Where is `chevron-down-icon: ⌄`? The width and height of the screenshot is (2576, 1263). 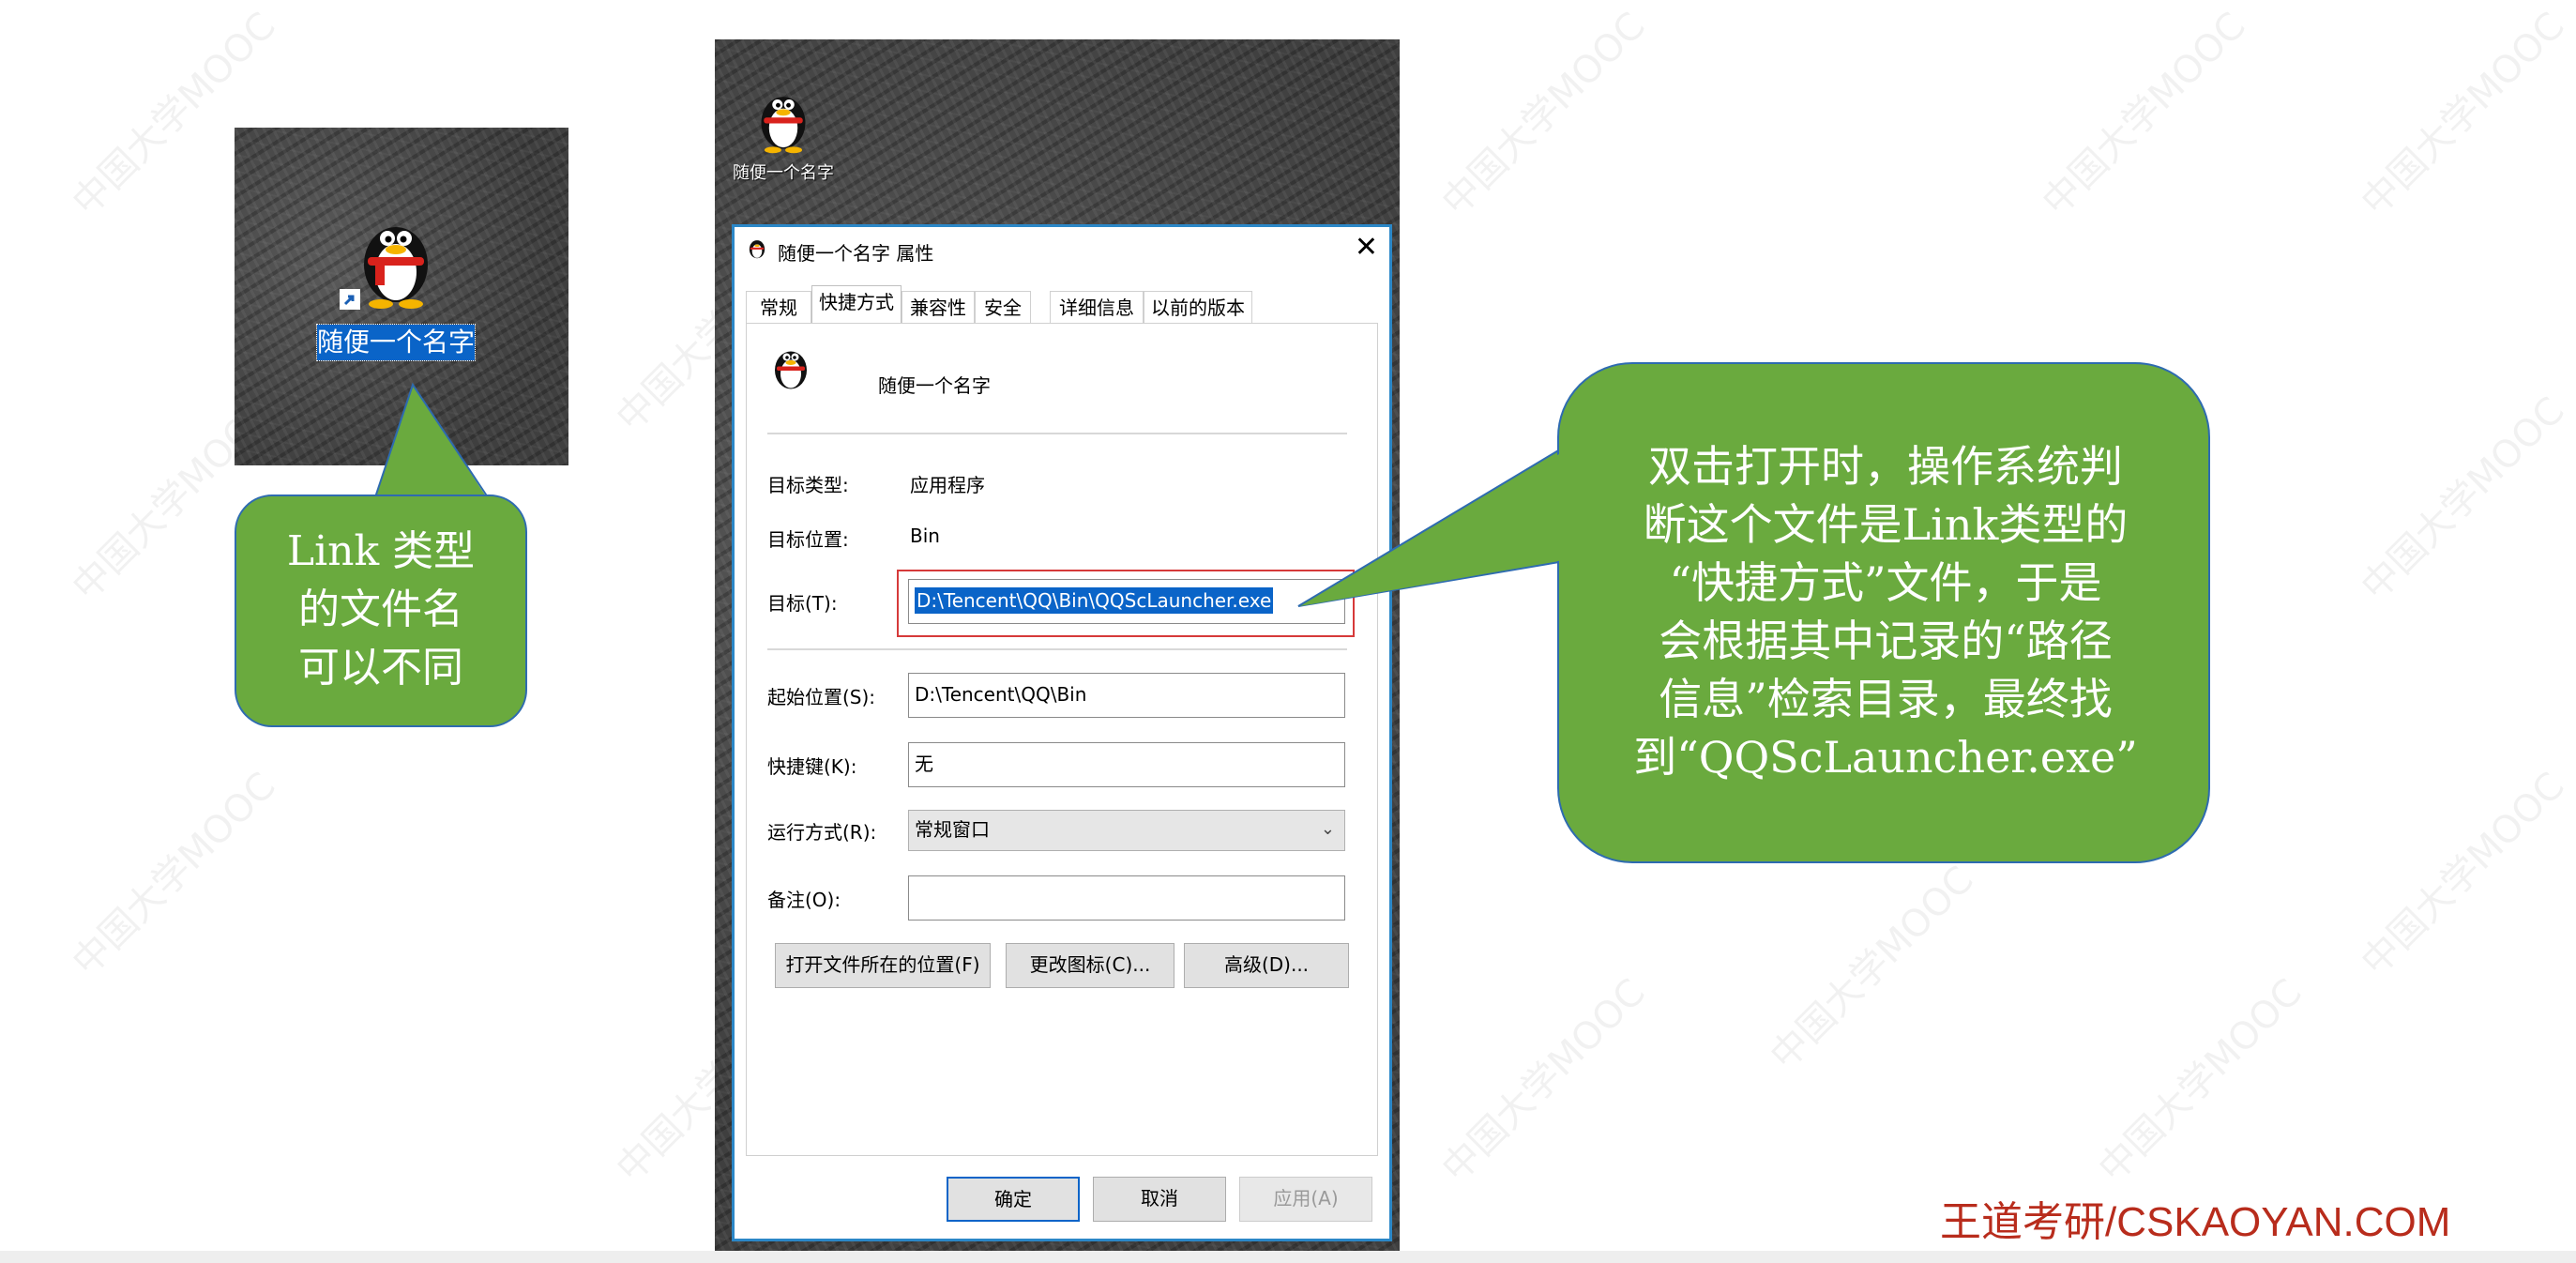
chevron-down-icon: ⌄ is located at coordinates (1327, 829).